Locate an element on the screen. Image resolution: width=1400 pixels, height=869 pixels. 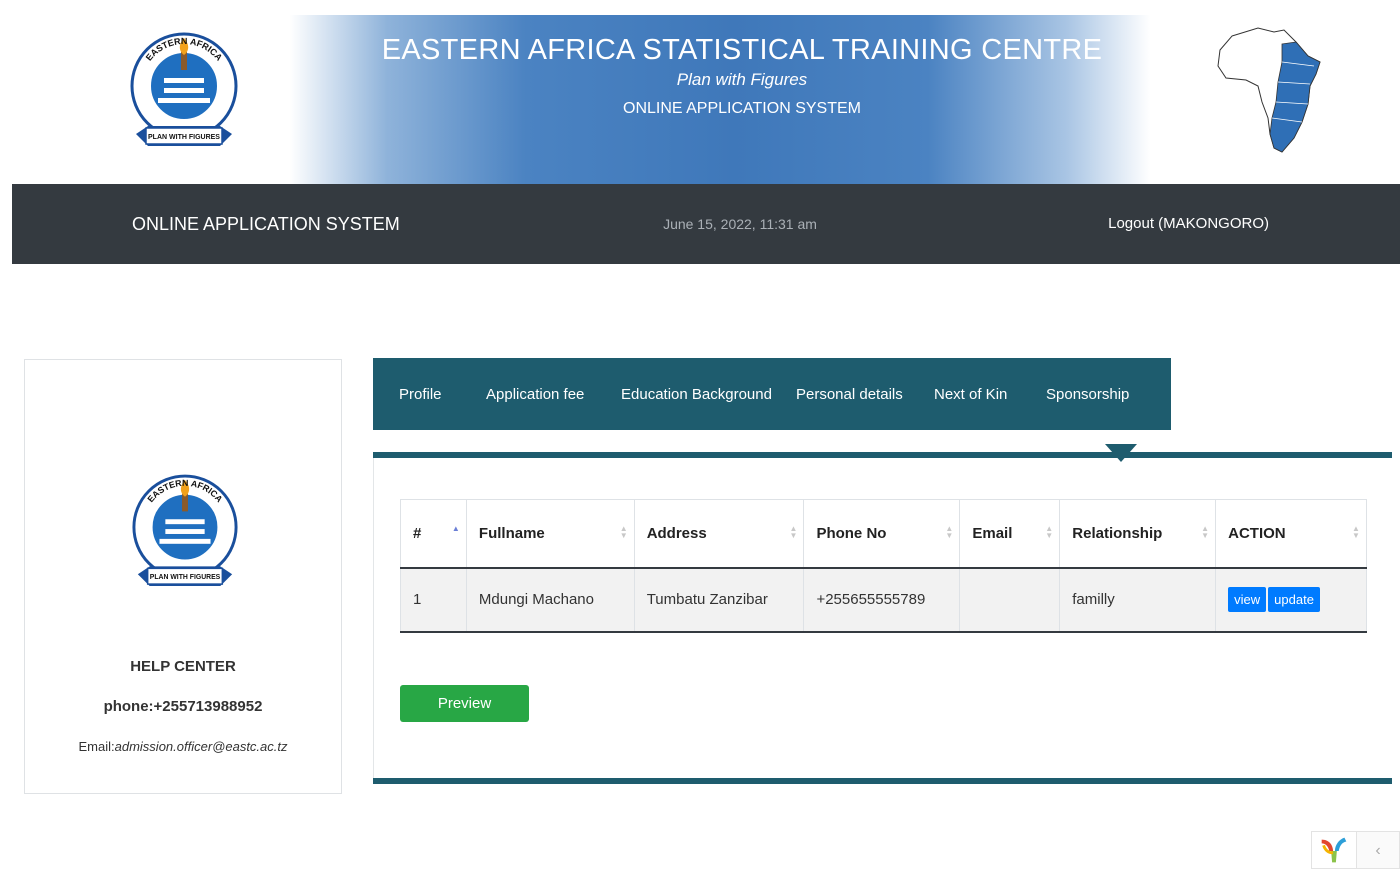
col-header-email: Email ▲ ▼ is located at coordinates (1010, 534).